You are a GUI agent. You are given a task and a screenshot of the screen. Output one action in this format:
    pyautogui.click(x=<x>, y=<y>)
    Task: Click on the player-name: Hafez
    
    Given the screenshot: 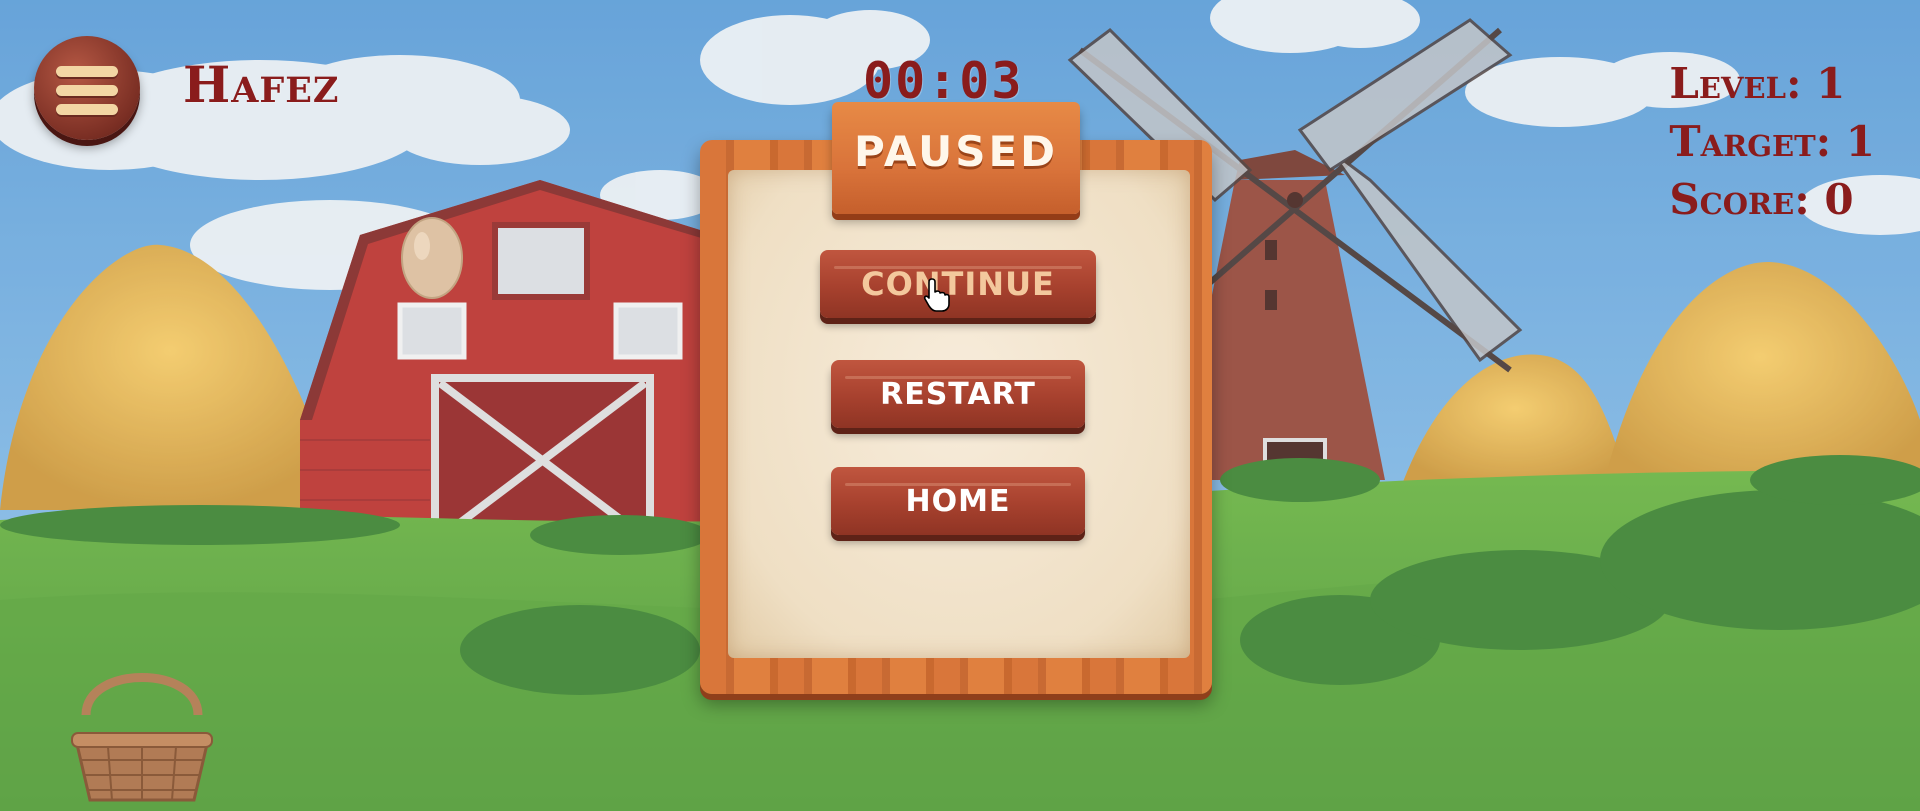 What is the action you would take?
    pyautogui.click(x=261, y=84)
    